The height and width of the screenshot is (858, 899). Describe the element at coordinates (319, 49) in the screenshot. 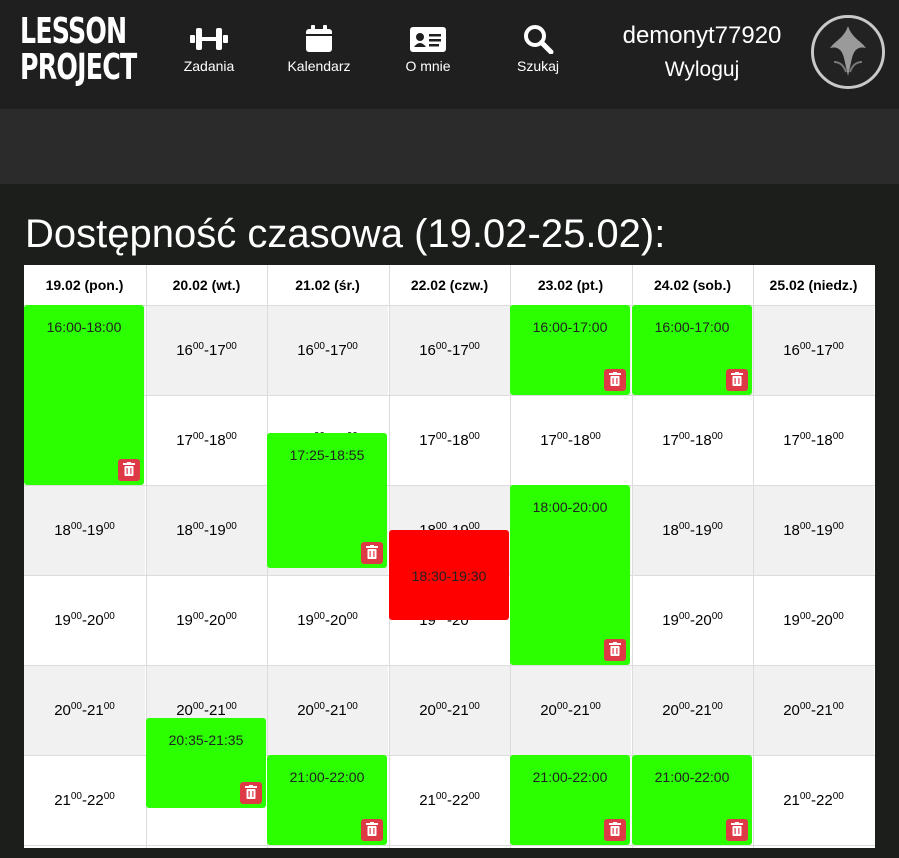

I see `nav-item-kalendarz: Kalendarz` at that location.